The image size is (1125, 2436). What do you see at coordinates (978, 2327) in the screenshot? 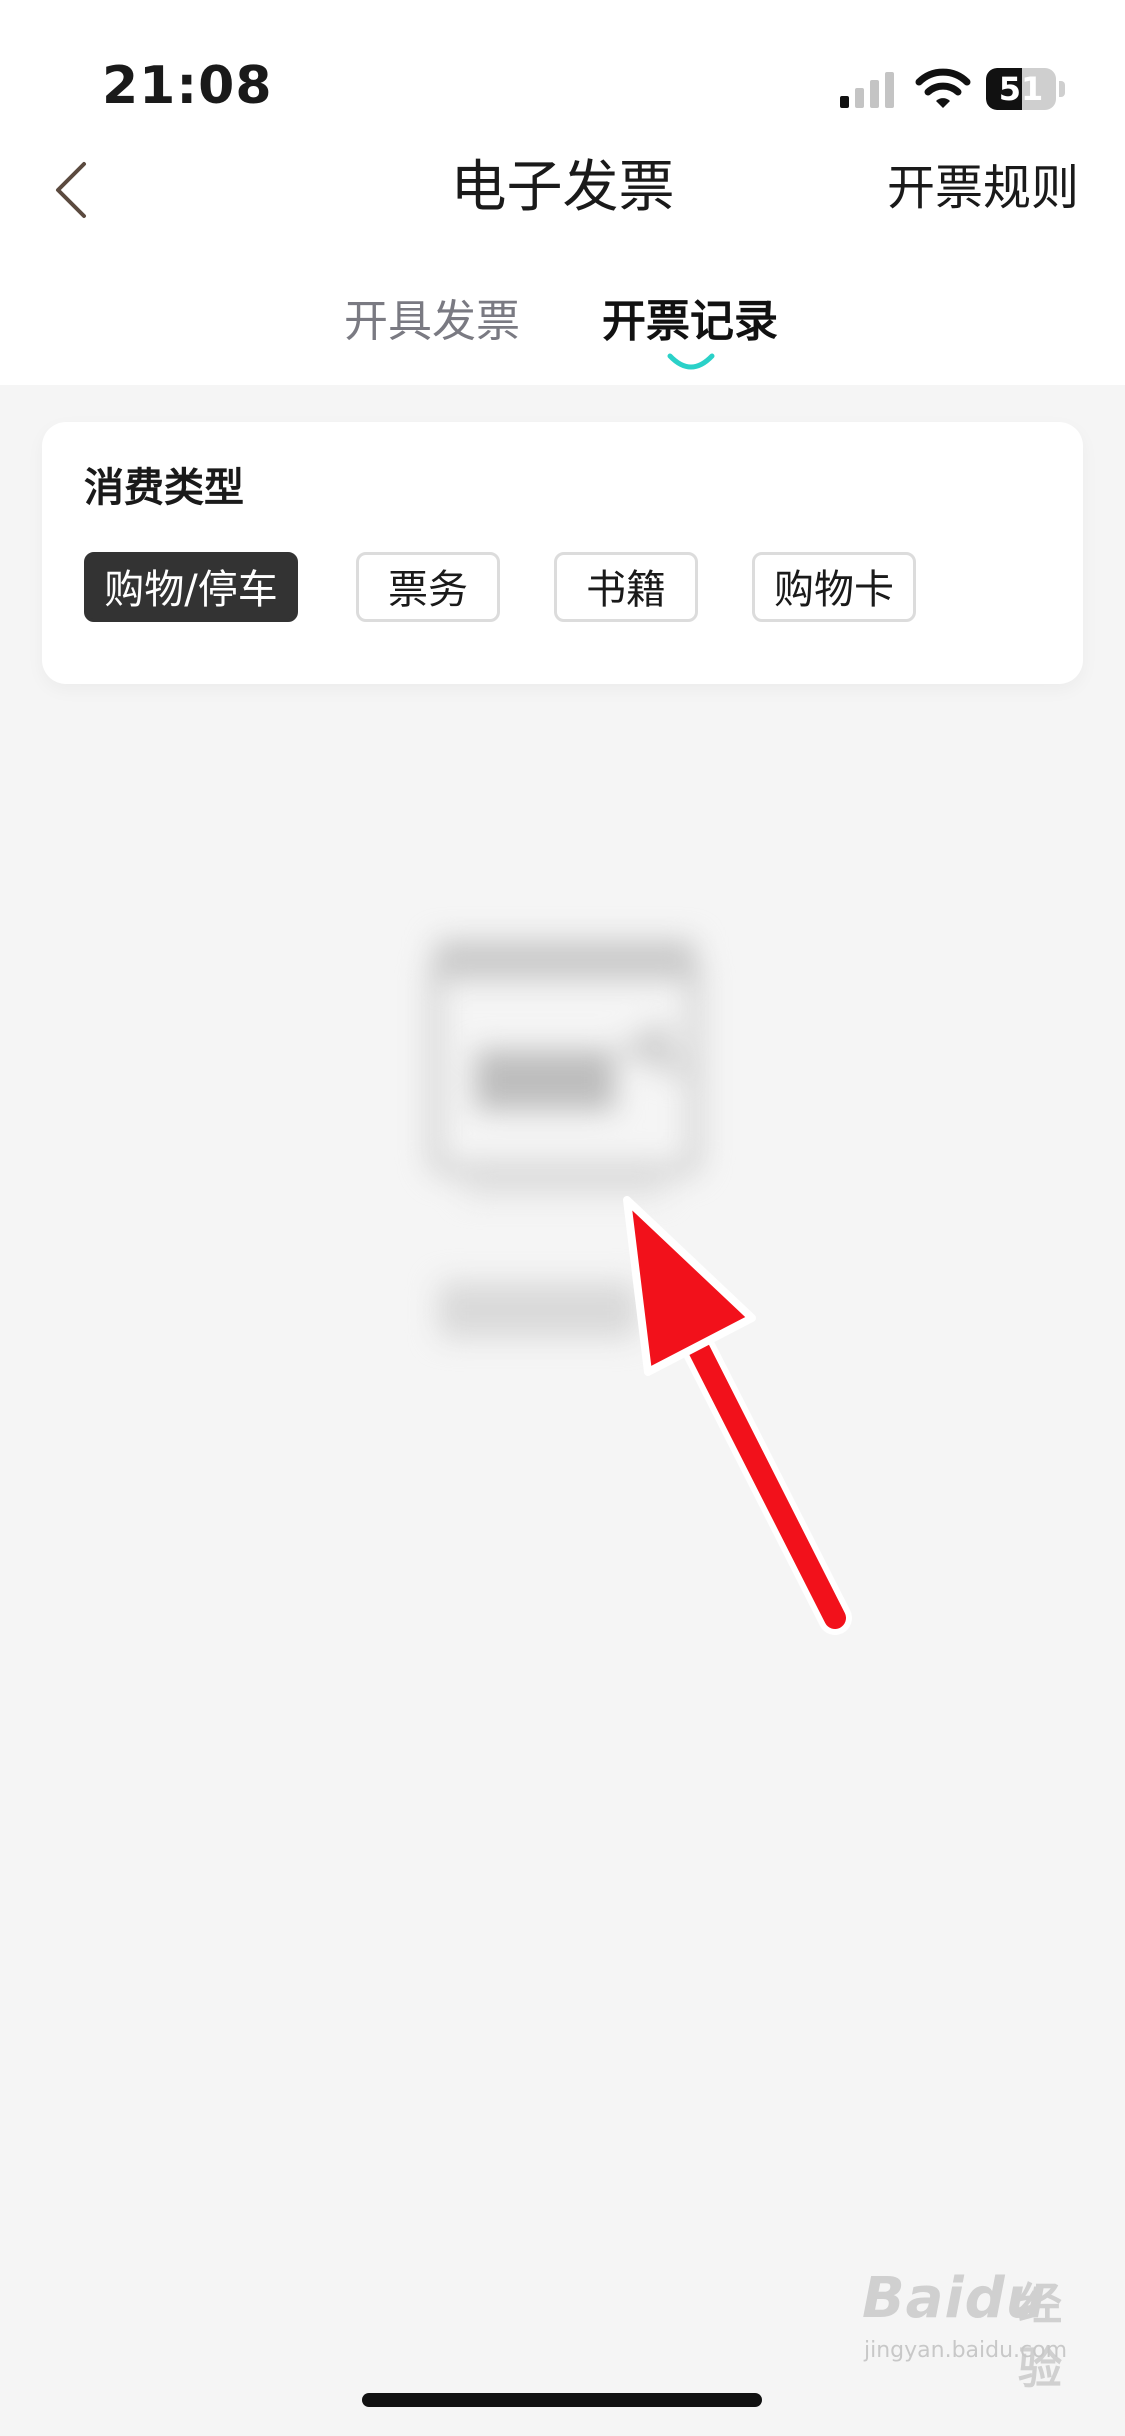
I see `baidu-watermark: Baidu 经验 jingyan.baidu.com` at bounding box center [978, 2327].